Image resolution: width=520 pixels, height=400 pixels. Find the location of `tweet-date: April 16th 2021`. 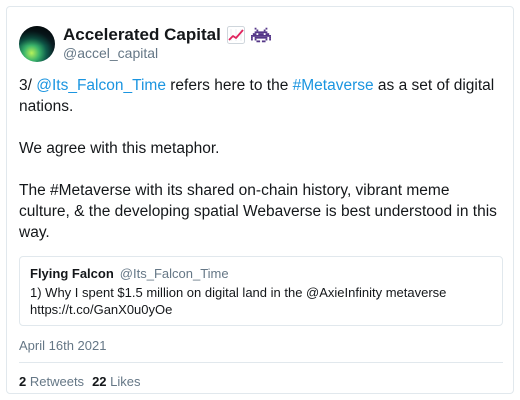

tweet-date: April 16th 2021 is located at coordinates (62, 345).